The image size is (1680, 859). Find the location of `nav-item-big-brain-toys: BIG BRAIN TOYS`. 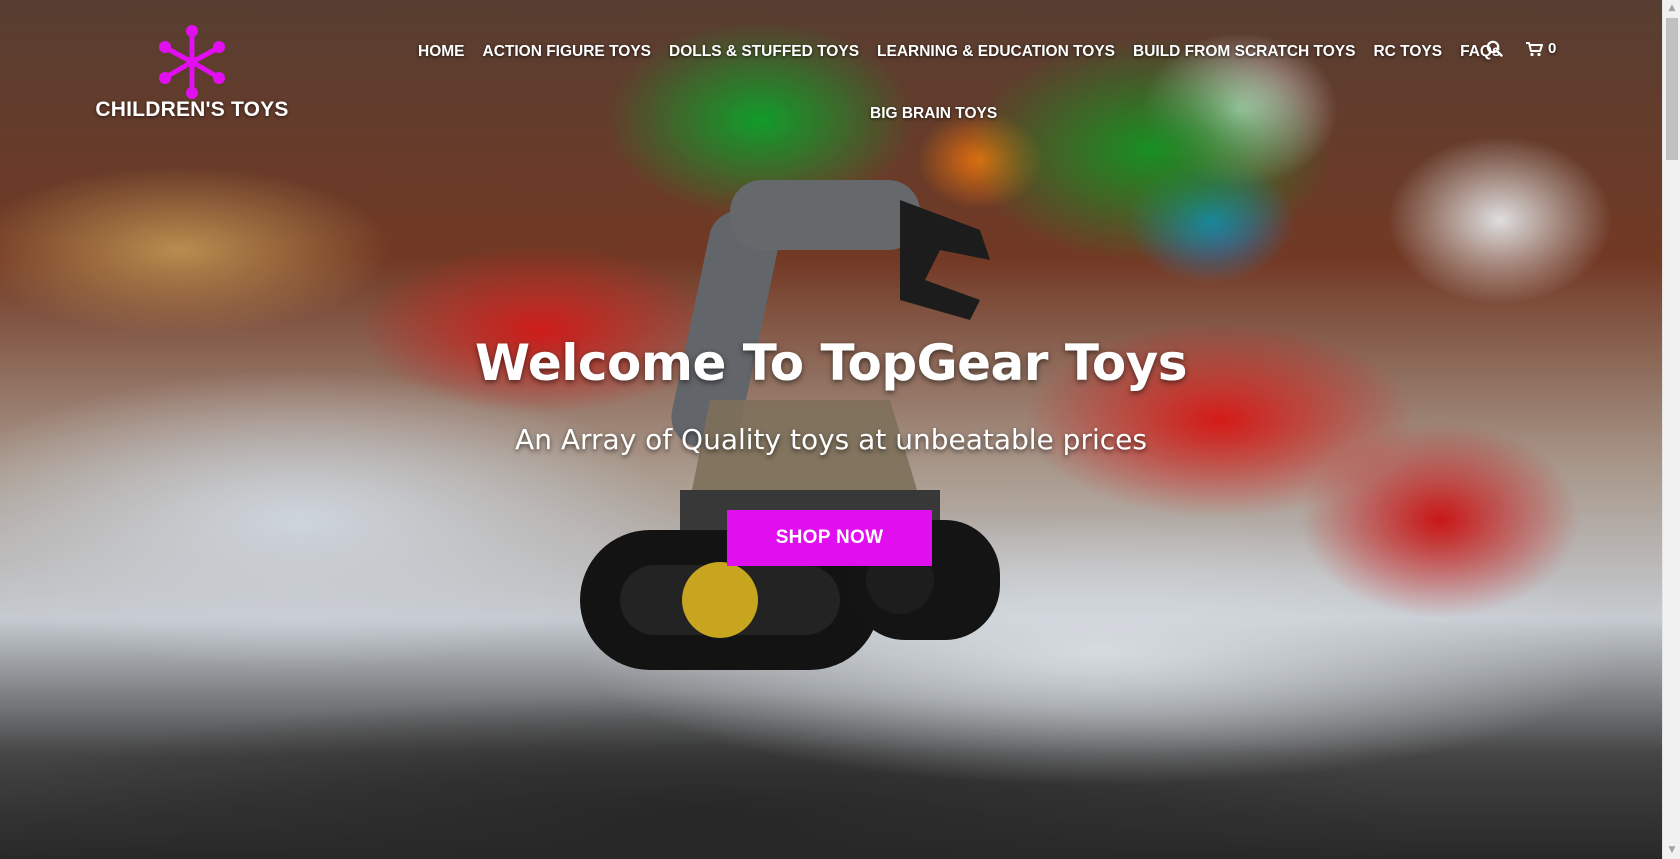

nav-item-big-brain-toys: BIG BRAIN TOYS is located at coordinates (933, 114).